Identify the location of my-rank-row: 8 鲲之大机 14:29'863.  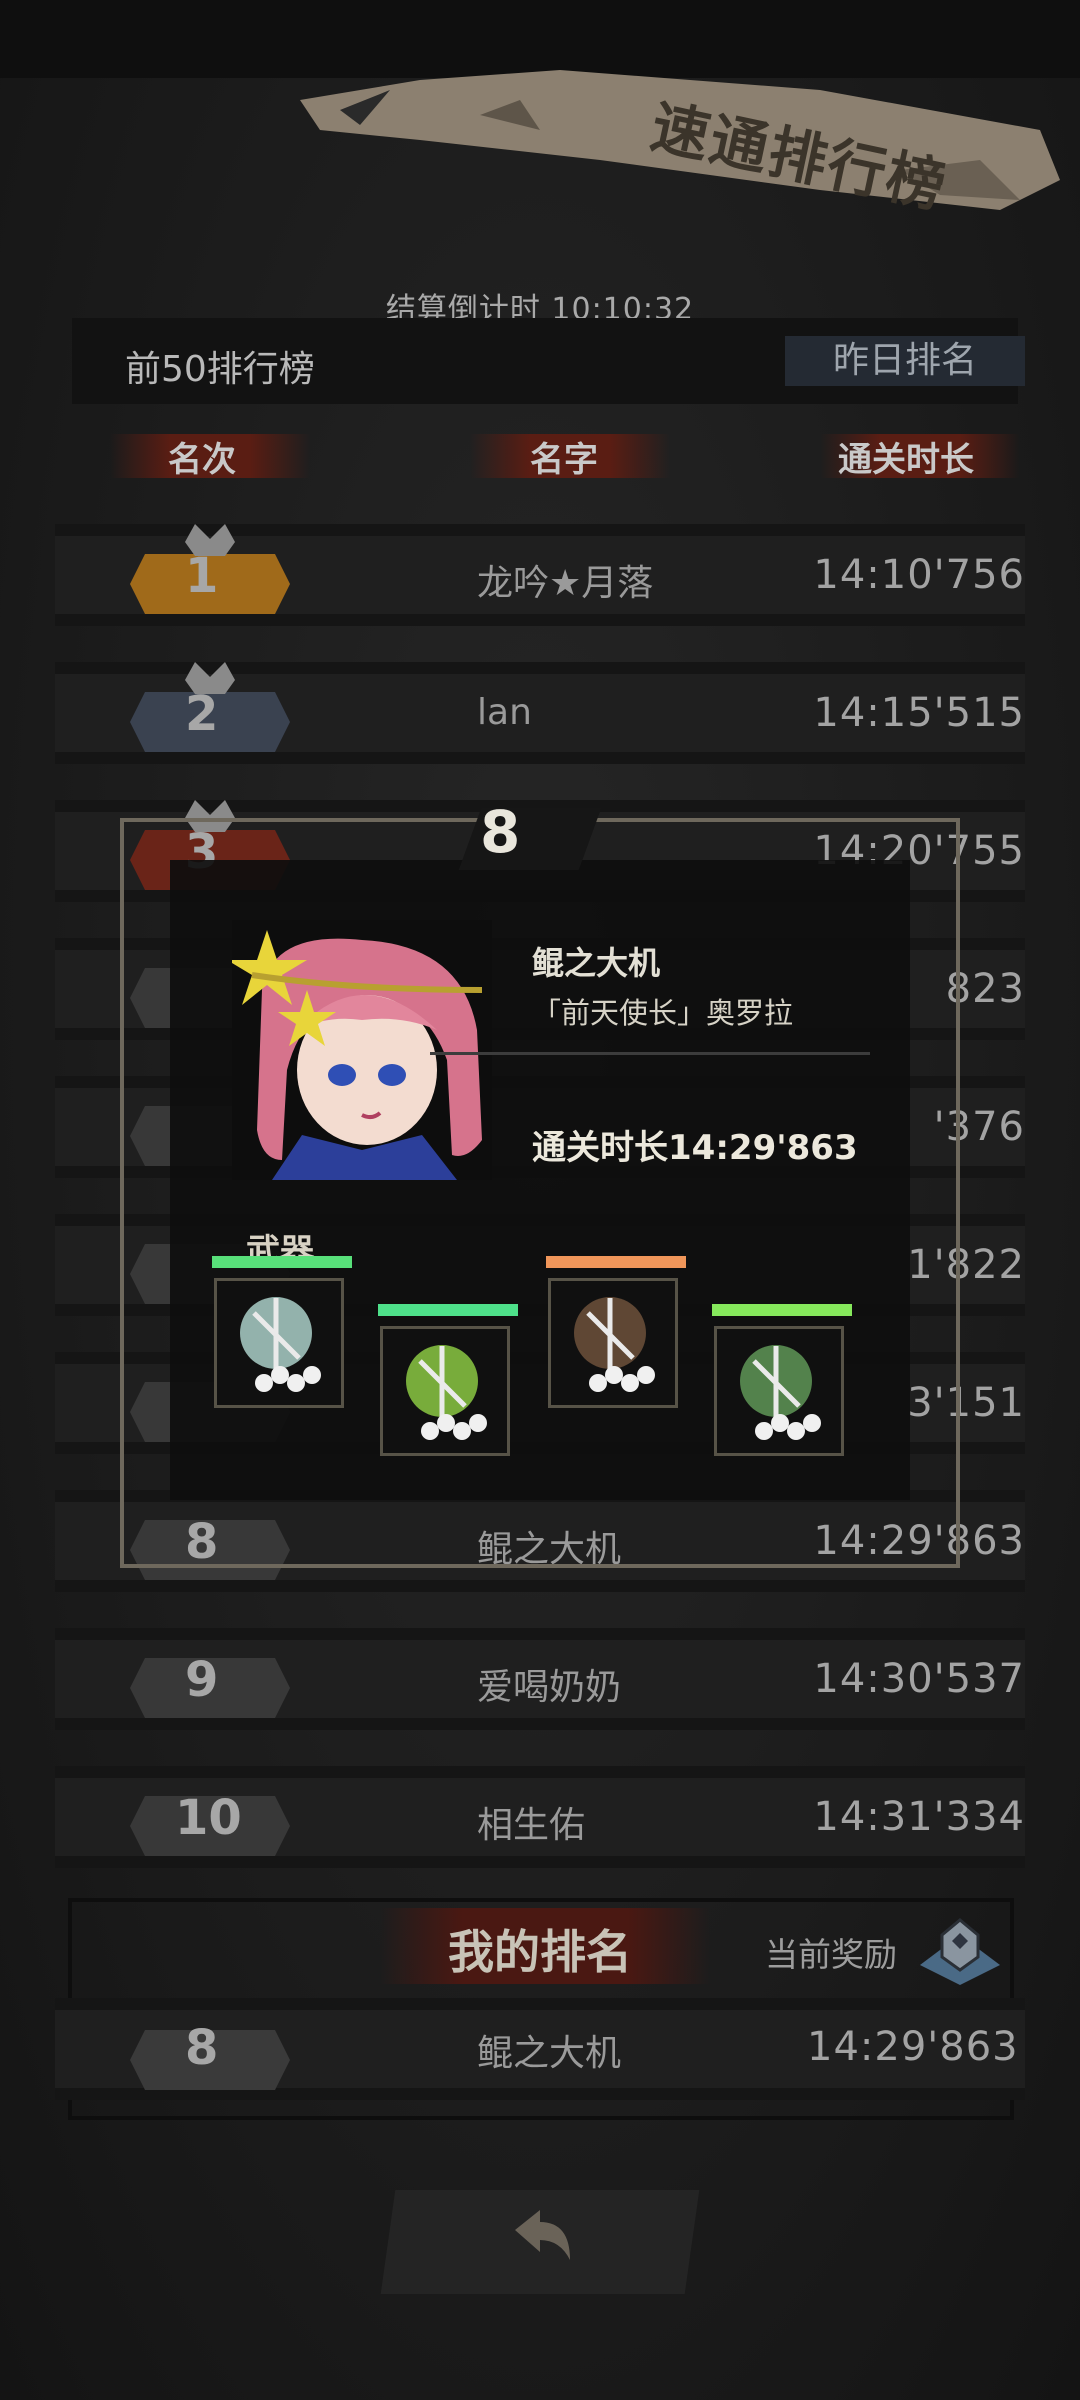
(540, 2049).